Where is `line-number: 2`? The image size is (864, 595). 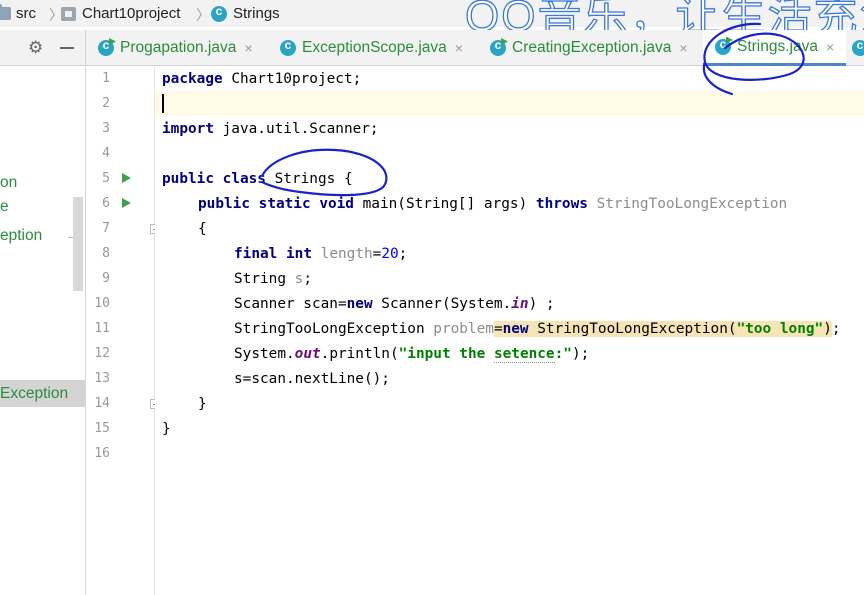
line-number: 2 is located at coordinates (106, 103).